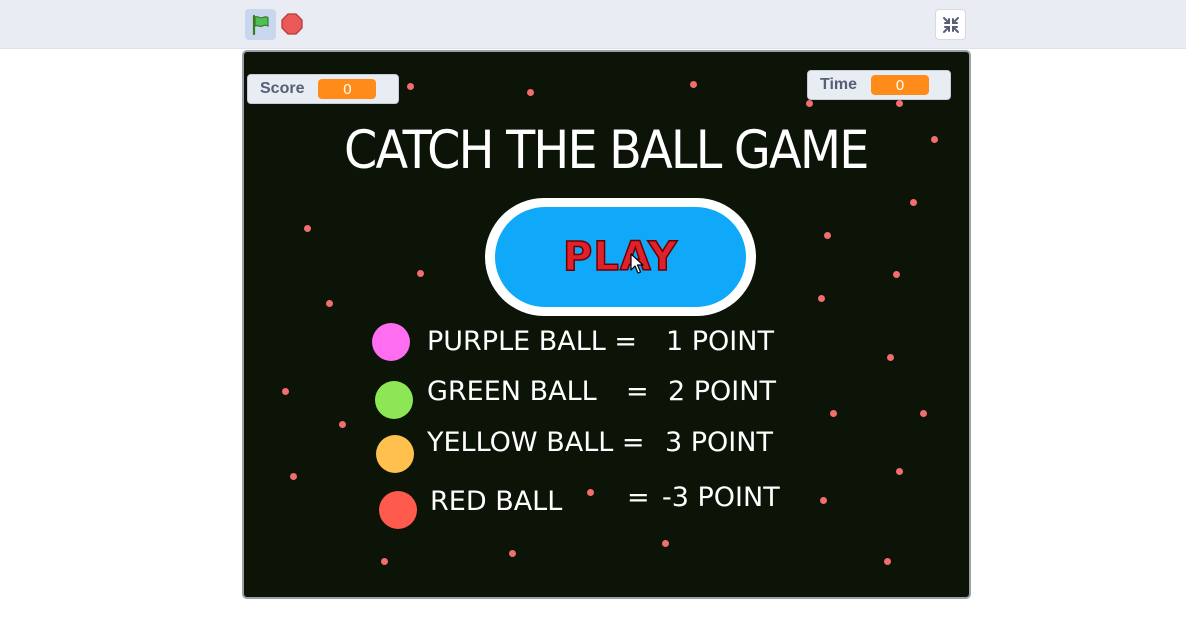  Describe the element at coordinates (719, 442) in the screenshot. I see `yellow-ball-points: 3 POINT` at that location.